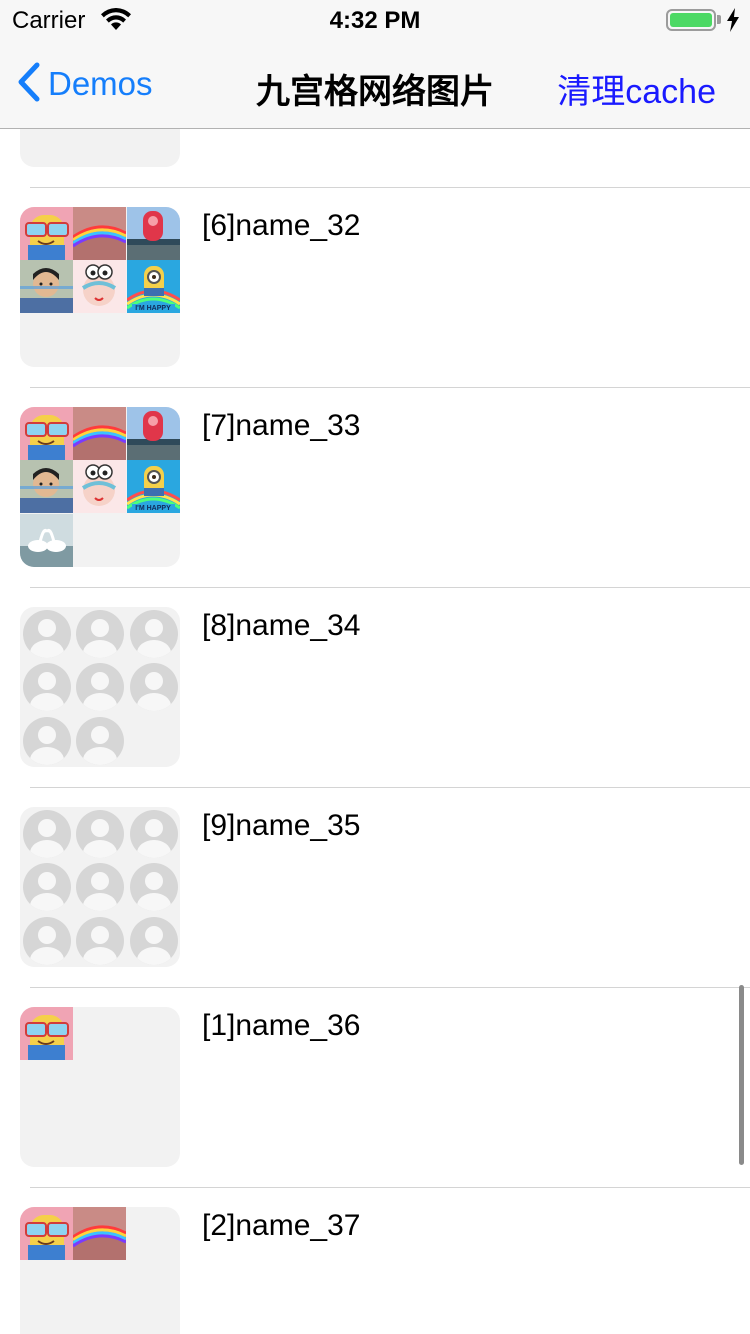 The width and height of the screenshot is (750, 1334). Describe the element at coordinates (281, 225) in the screenshot. I see `cell-title: [6]name_32` at that location.